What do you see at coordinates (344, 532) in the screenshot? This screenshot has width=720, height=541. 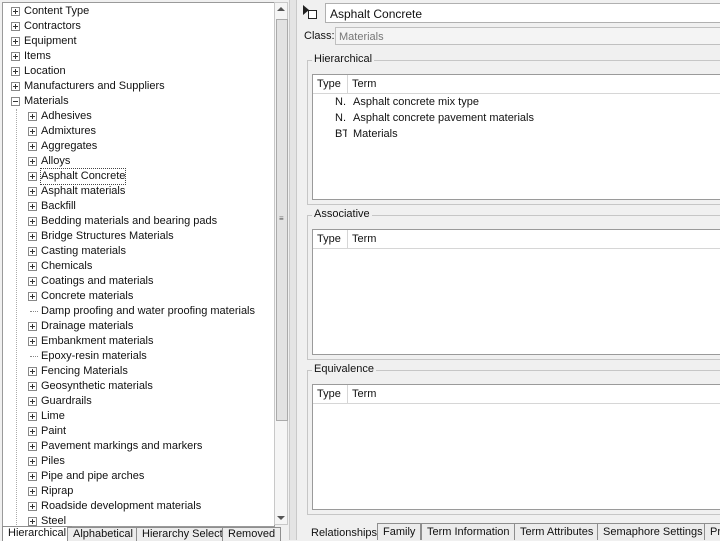 I see `tab-relationships: Relationships` at bounding box center [344, 532].